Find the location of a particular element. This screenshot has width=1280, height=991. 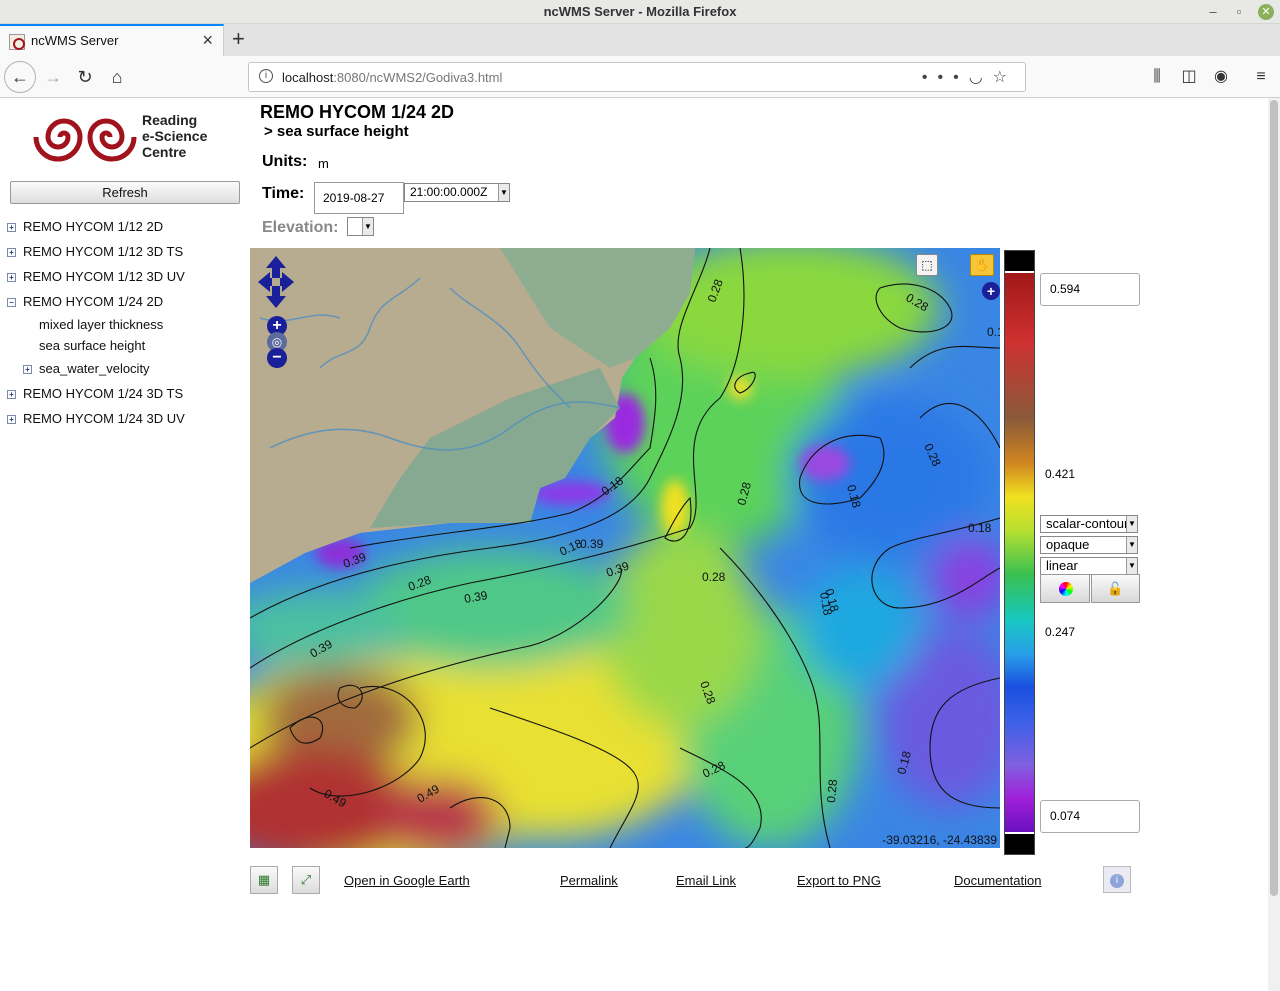

email-link: Email Link is located at coordinates (706, 880).